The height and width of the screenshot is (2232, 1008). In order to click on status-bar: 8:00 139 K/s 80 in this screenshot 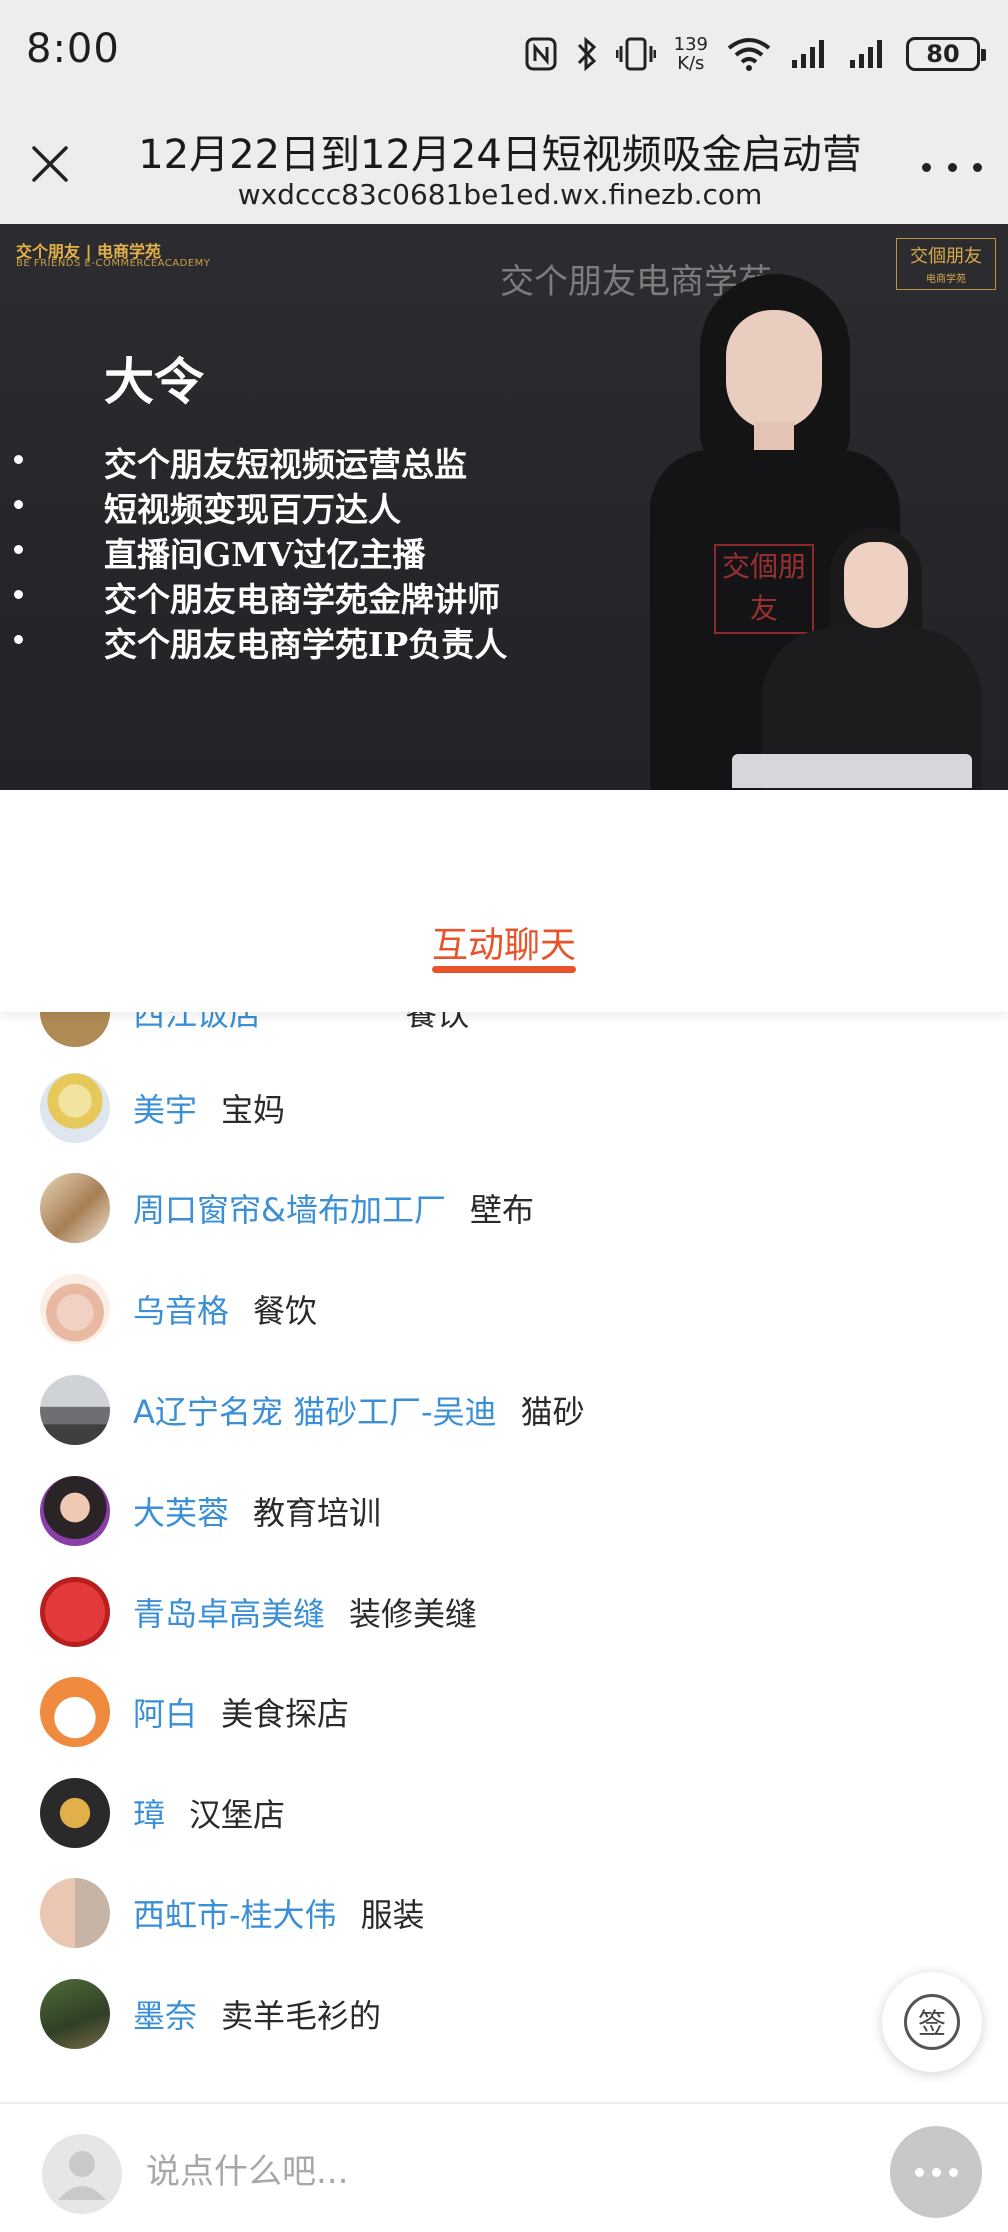, I will do `click(504, 54)`.